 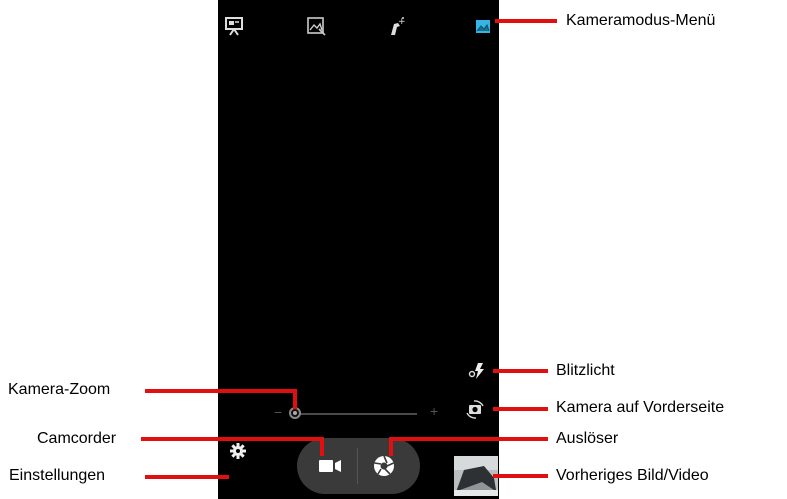 What do you see at coordinates (358, 25) in the screenshot?
I see `camera-mode-bar: +` at bounding box center [358, 25].